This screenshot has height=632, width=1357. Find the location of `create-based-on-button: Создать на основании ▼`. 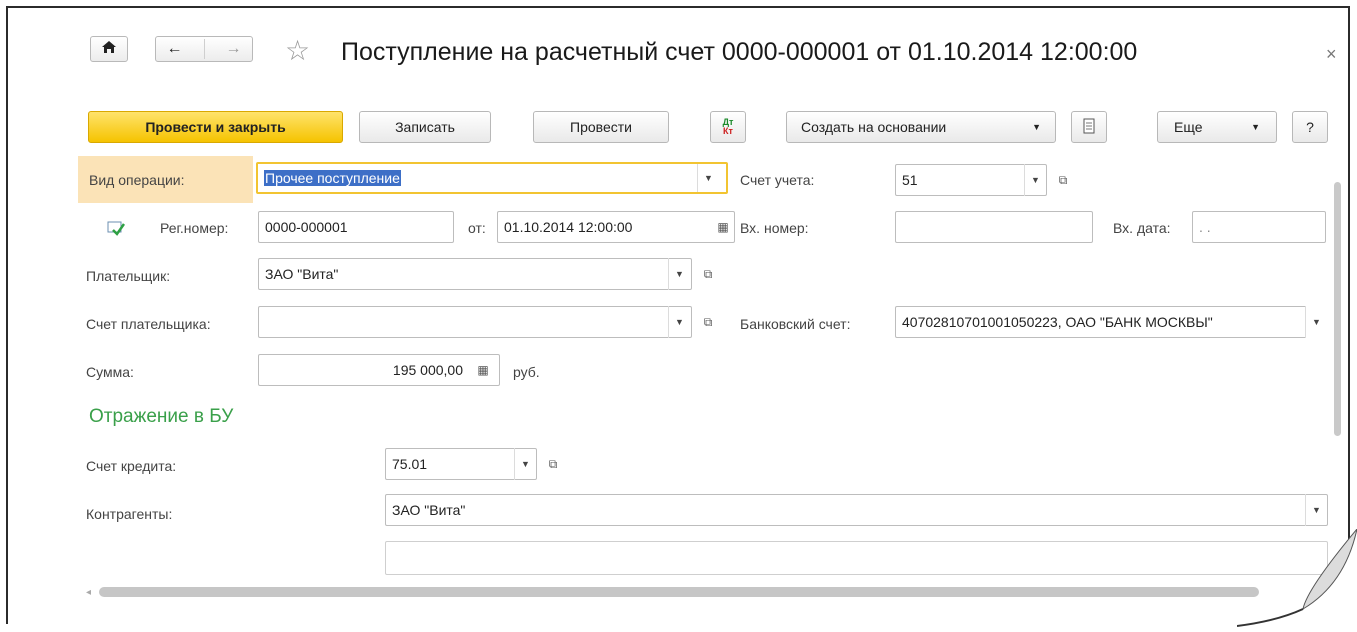

create-based-on-button: Создать на основании ▼ is located at coordinates (921, 127).